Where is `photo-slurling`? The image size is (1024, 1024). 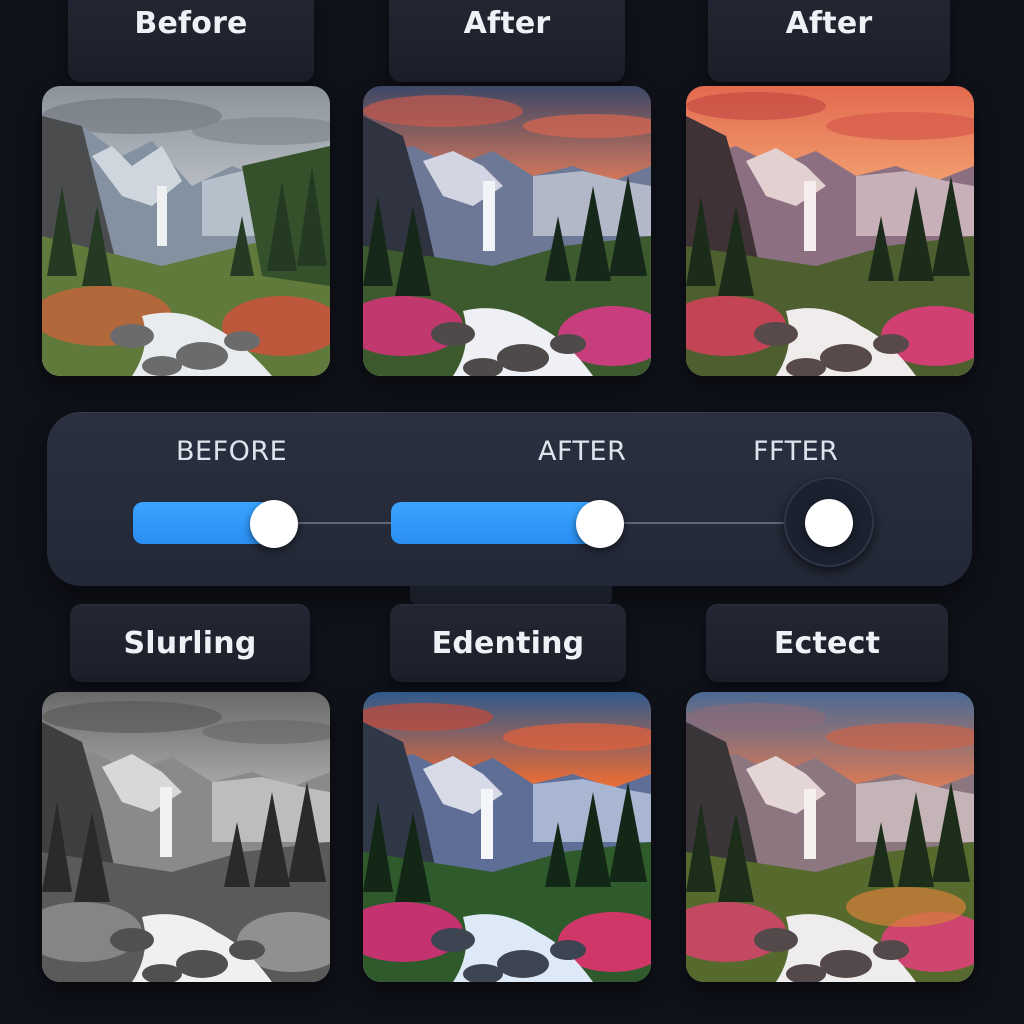
photo-slurling is located at coordinates (186, 837).